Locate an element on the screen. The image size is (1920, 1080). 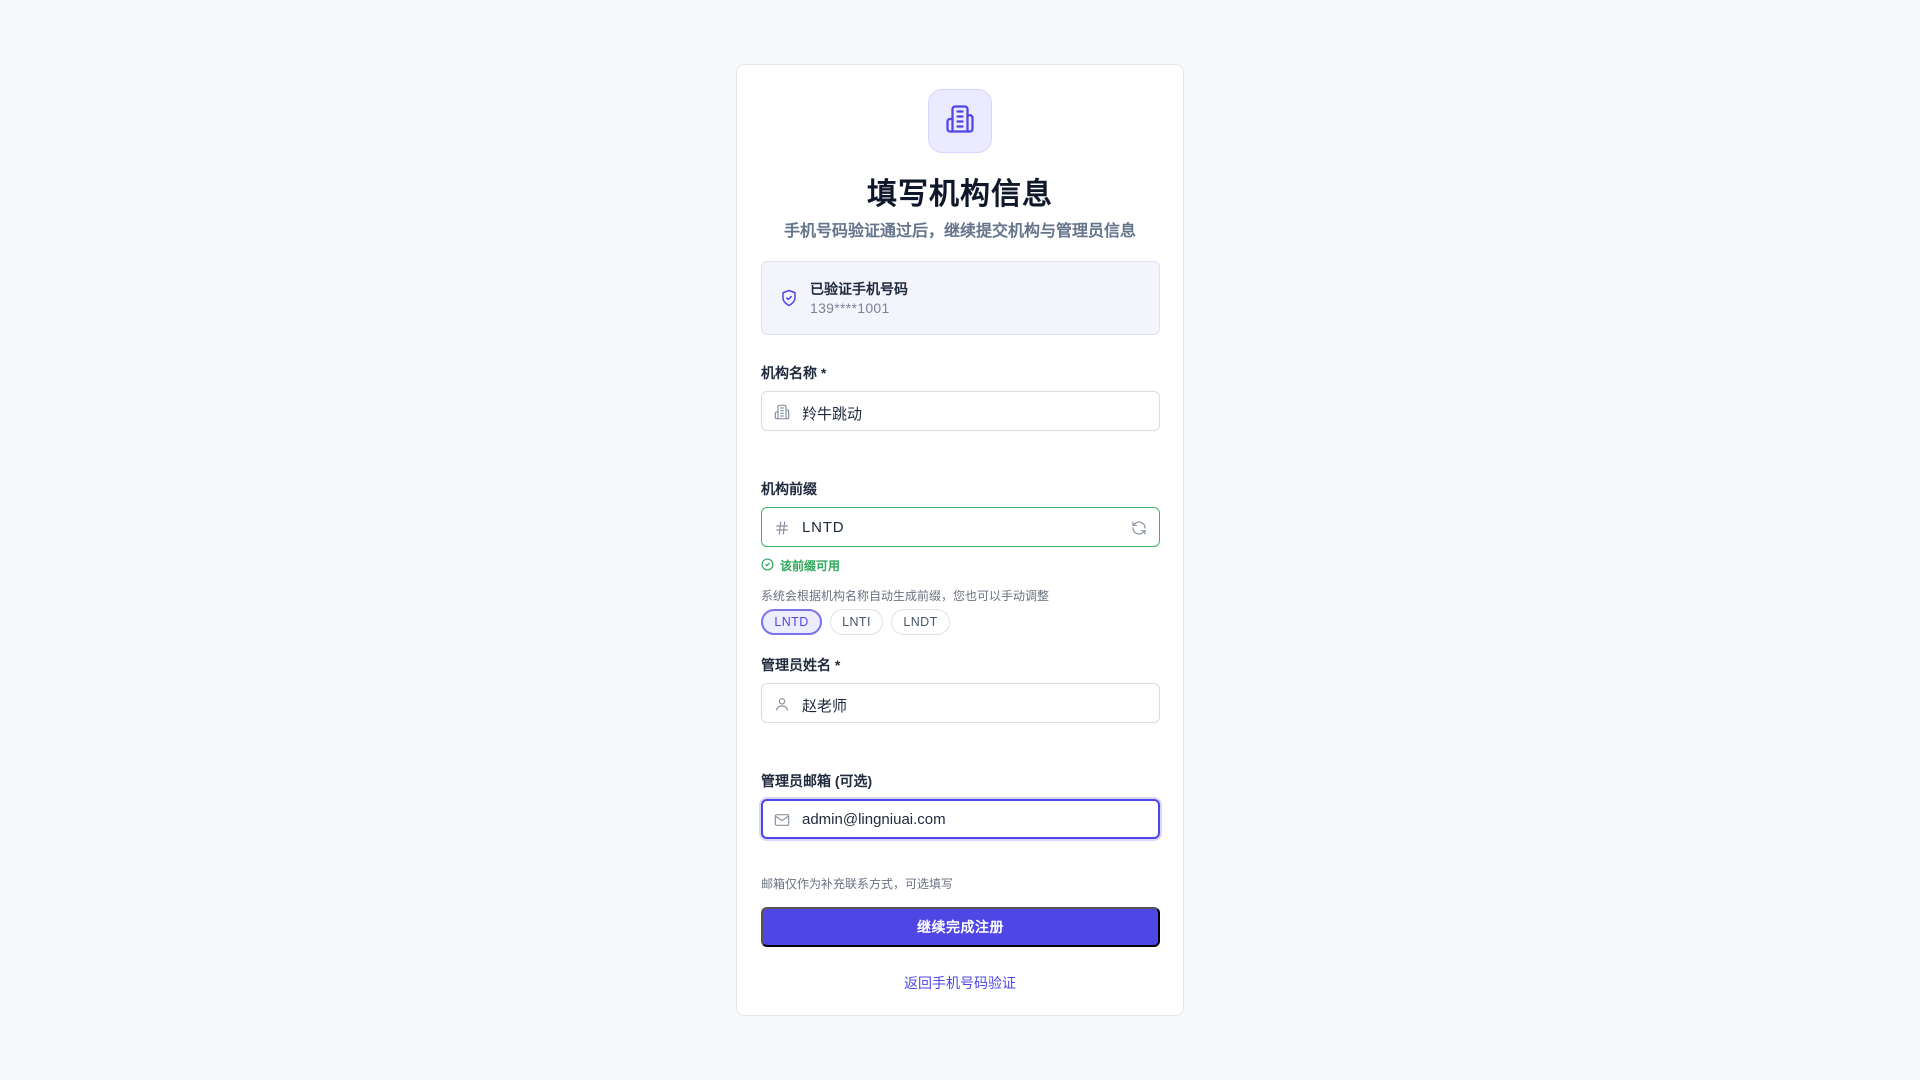
email-hint: 邮箱仅作为补充联系方式，可选填写 is located at coordinates (857, 884).